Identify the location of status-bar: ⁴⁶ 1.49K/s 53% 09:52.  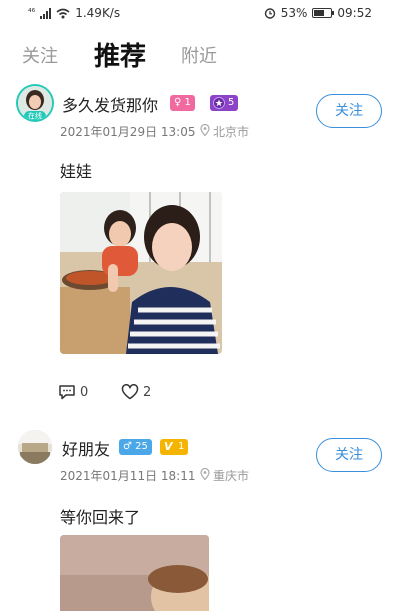
(200, 14).